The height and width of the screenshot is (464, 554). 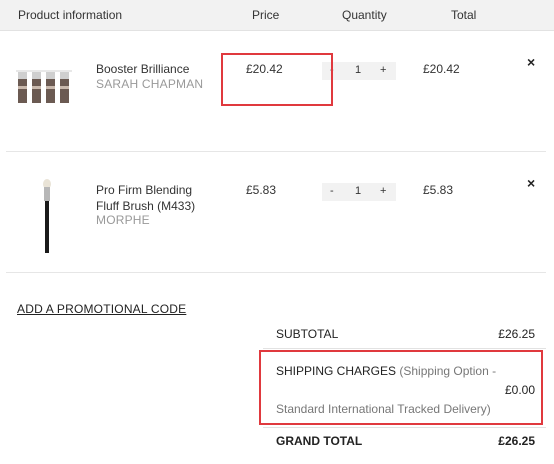 I want to click on header-product-info: Product information, so click(x=70, y=15).